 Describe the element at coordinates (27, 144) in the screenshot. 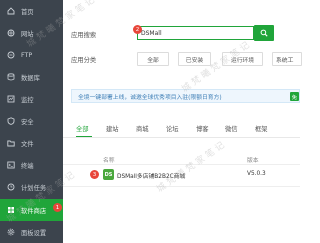

I see `sidebar-item-label: 文件` at that location.